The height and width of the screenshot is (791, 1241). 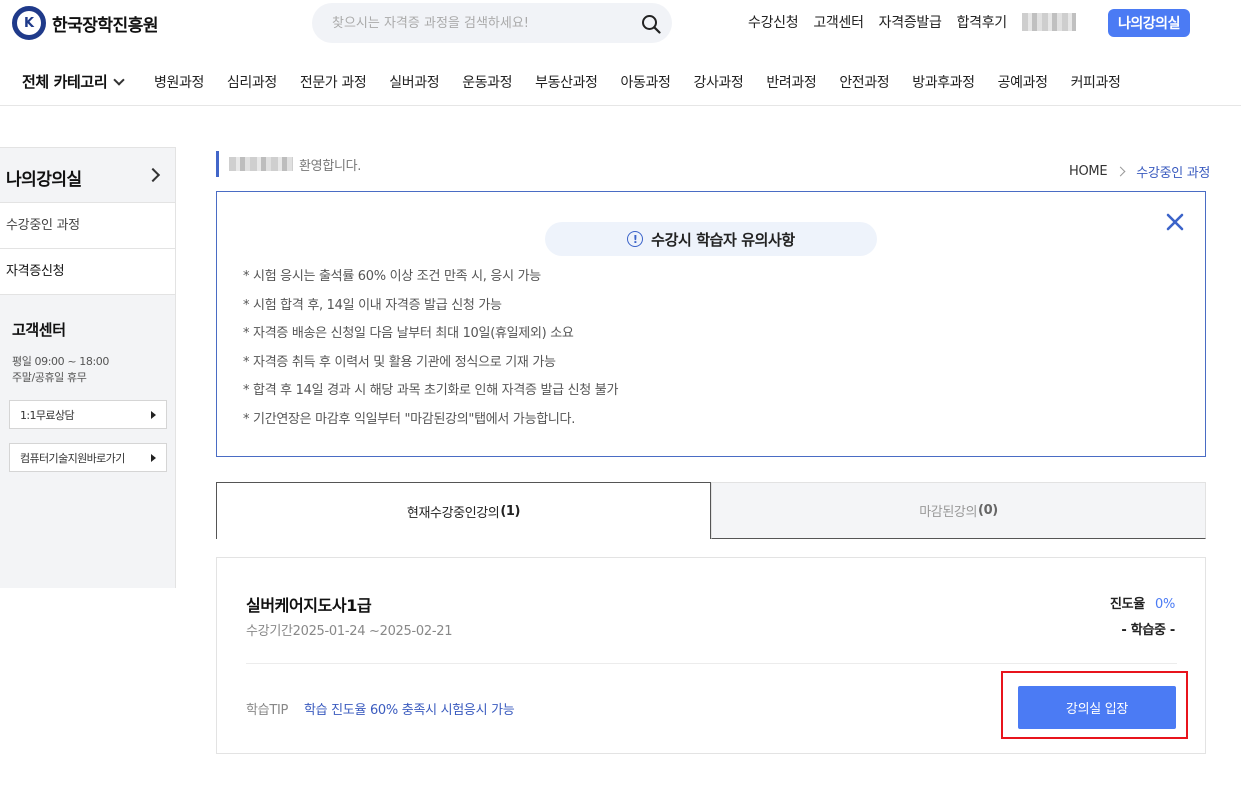 What do you see at coordinates (773, 22) in the screenshot?
I see `nav-enroll: 수강신청` at bounding box center [773, 22].